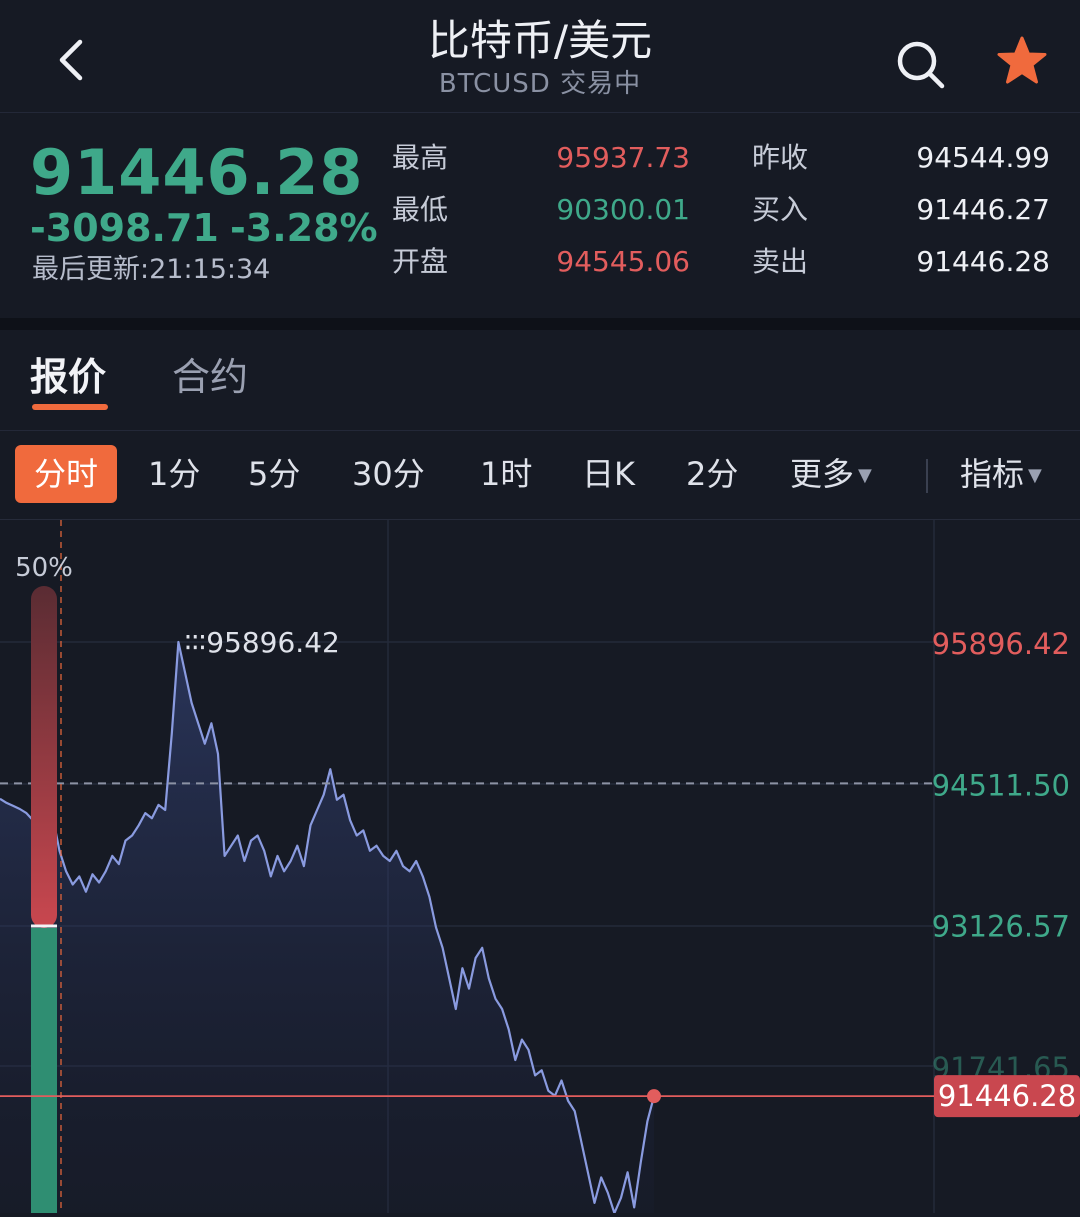 The image size is (1080, 1217). I want to click on last-price: 91446.28, so click(197, 172).